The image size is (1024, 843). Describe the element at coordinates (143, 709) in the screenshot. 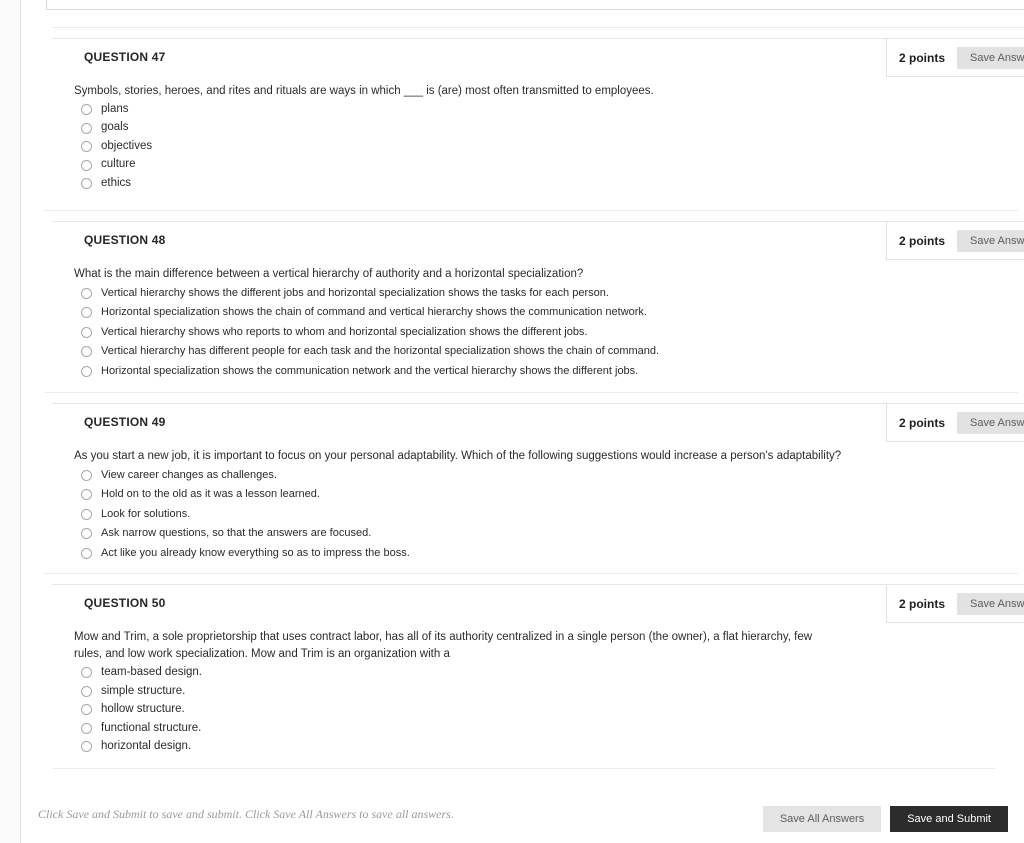

I see `answer-label: hollow structure.` at that location.